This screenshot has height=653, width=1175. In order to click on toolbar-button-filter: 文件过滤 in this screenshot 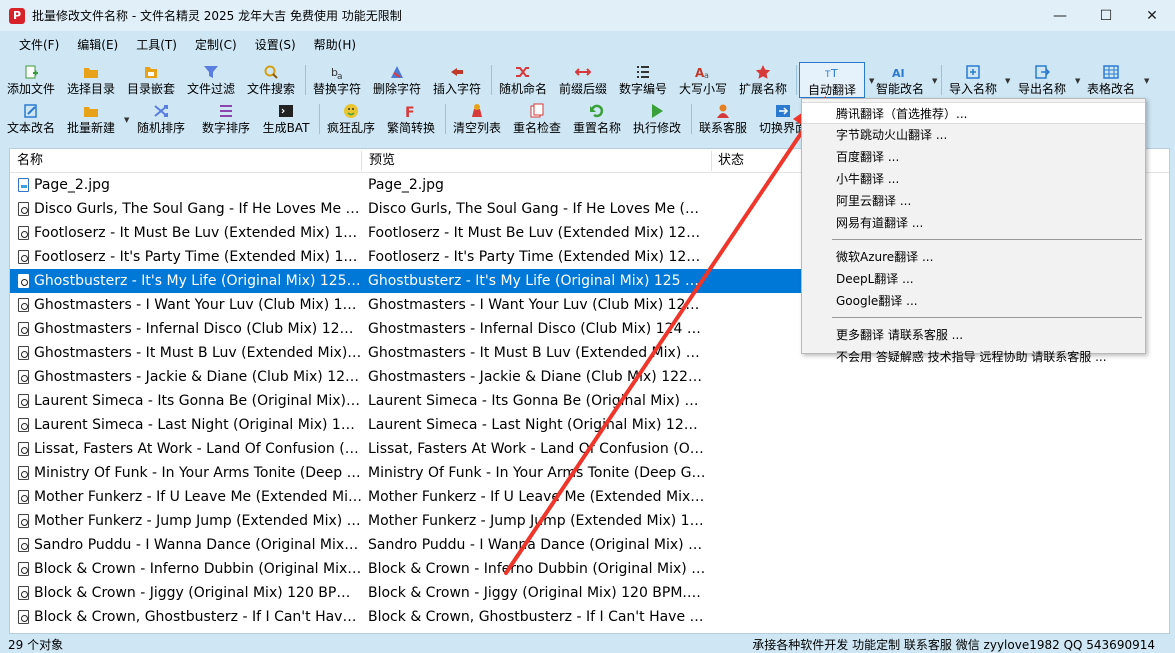, I will do `click(211, 80)`.